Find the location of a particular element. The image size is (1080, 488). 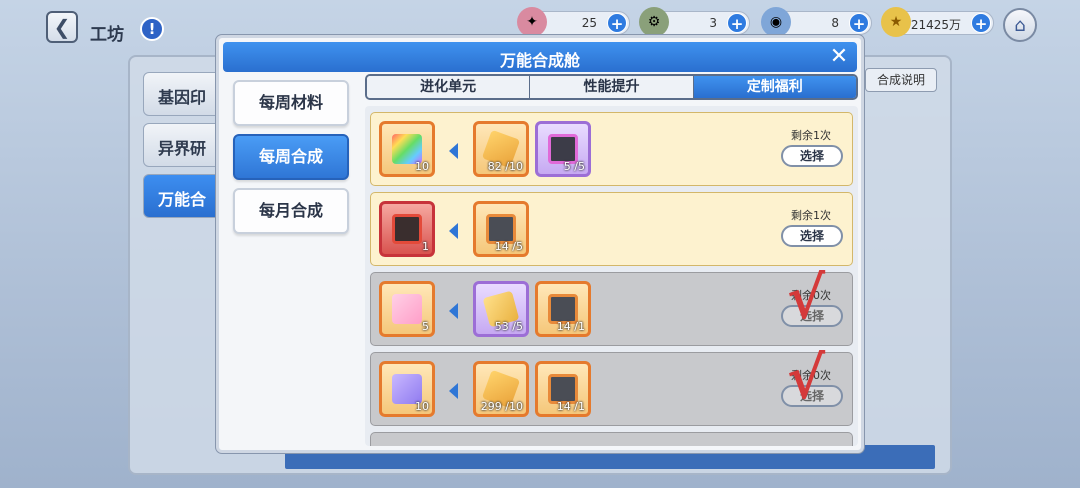

page-title: 工坊 is located at coordinates (107, 35).